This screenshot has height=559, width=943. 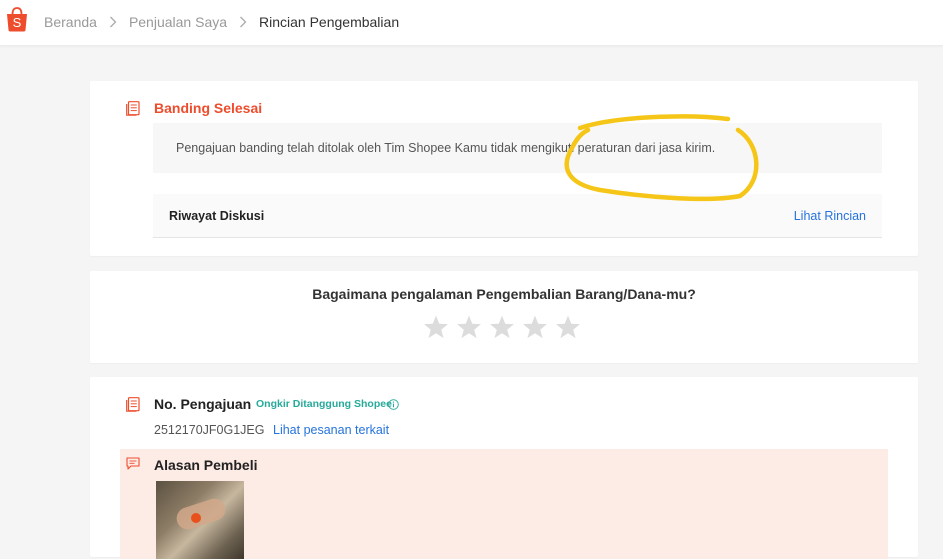 I want to click on chat-bubble-icon, so click(x=133, y=463).